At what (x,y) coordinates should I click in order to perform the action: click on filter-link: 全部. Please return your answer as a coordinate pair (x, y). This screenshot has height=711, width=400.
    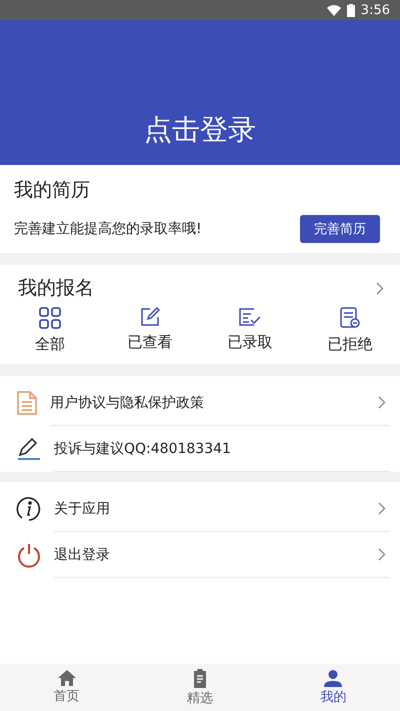
    Looking at the image, I should click on (50, 344).